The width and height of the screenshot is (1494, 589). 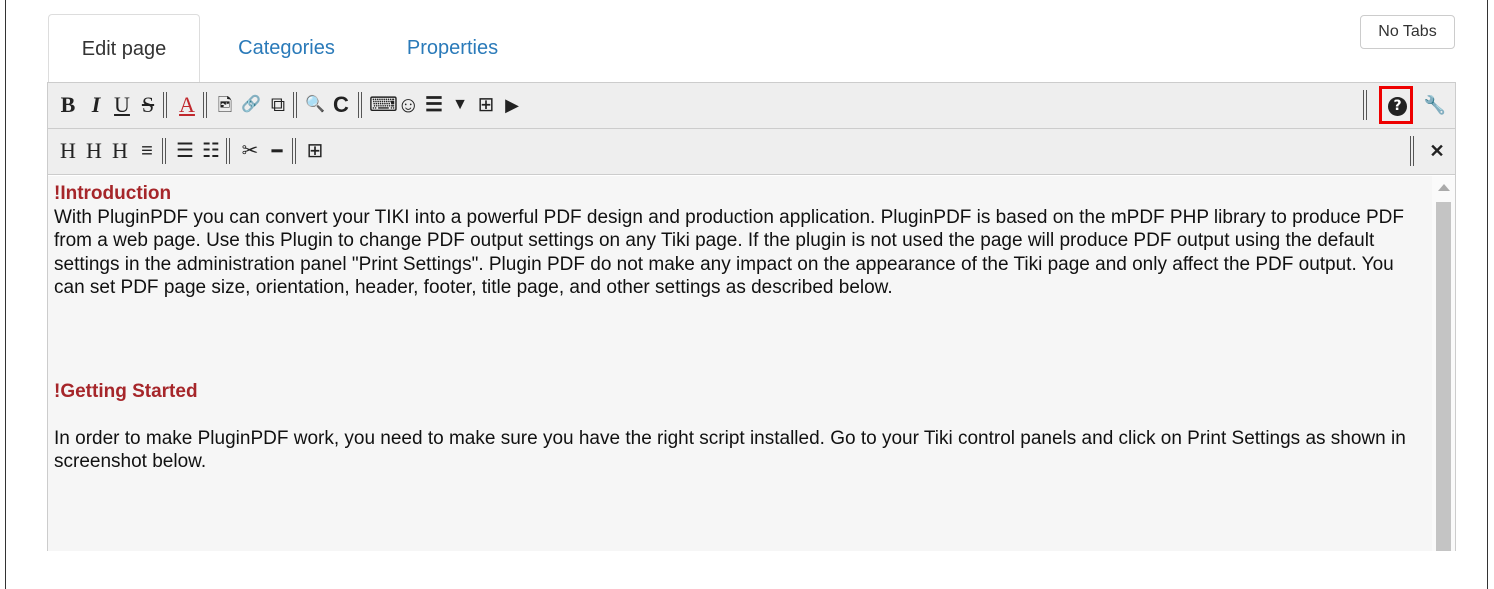 I want to click on wrench-icon: 🔧, so click(x=1435, y=105).